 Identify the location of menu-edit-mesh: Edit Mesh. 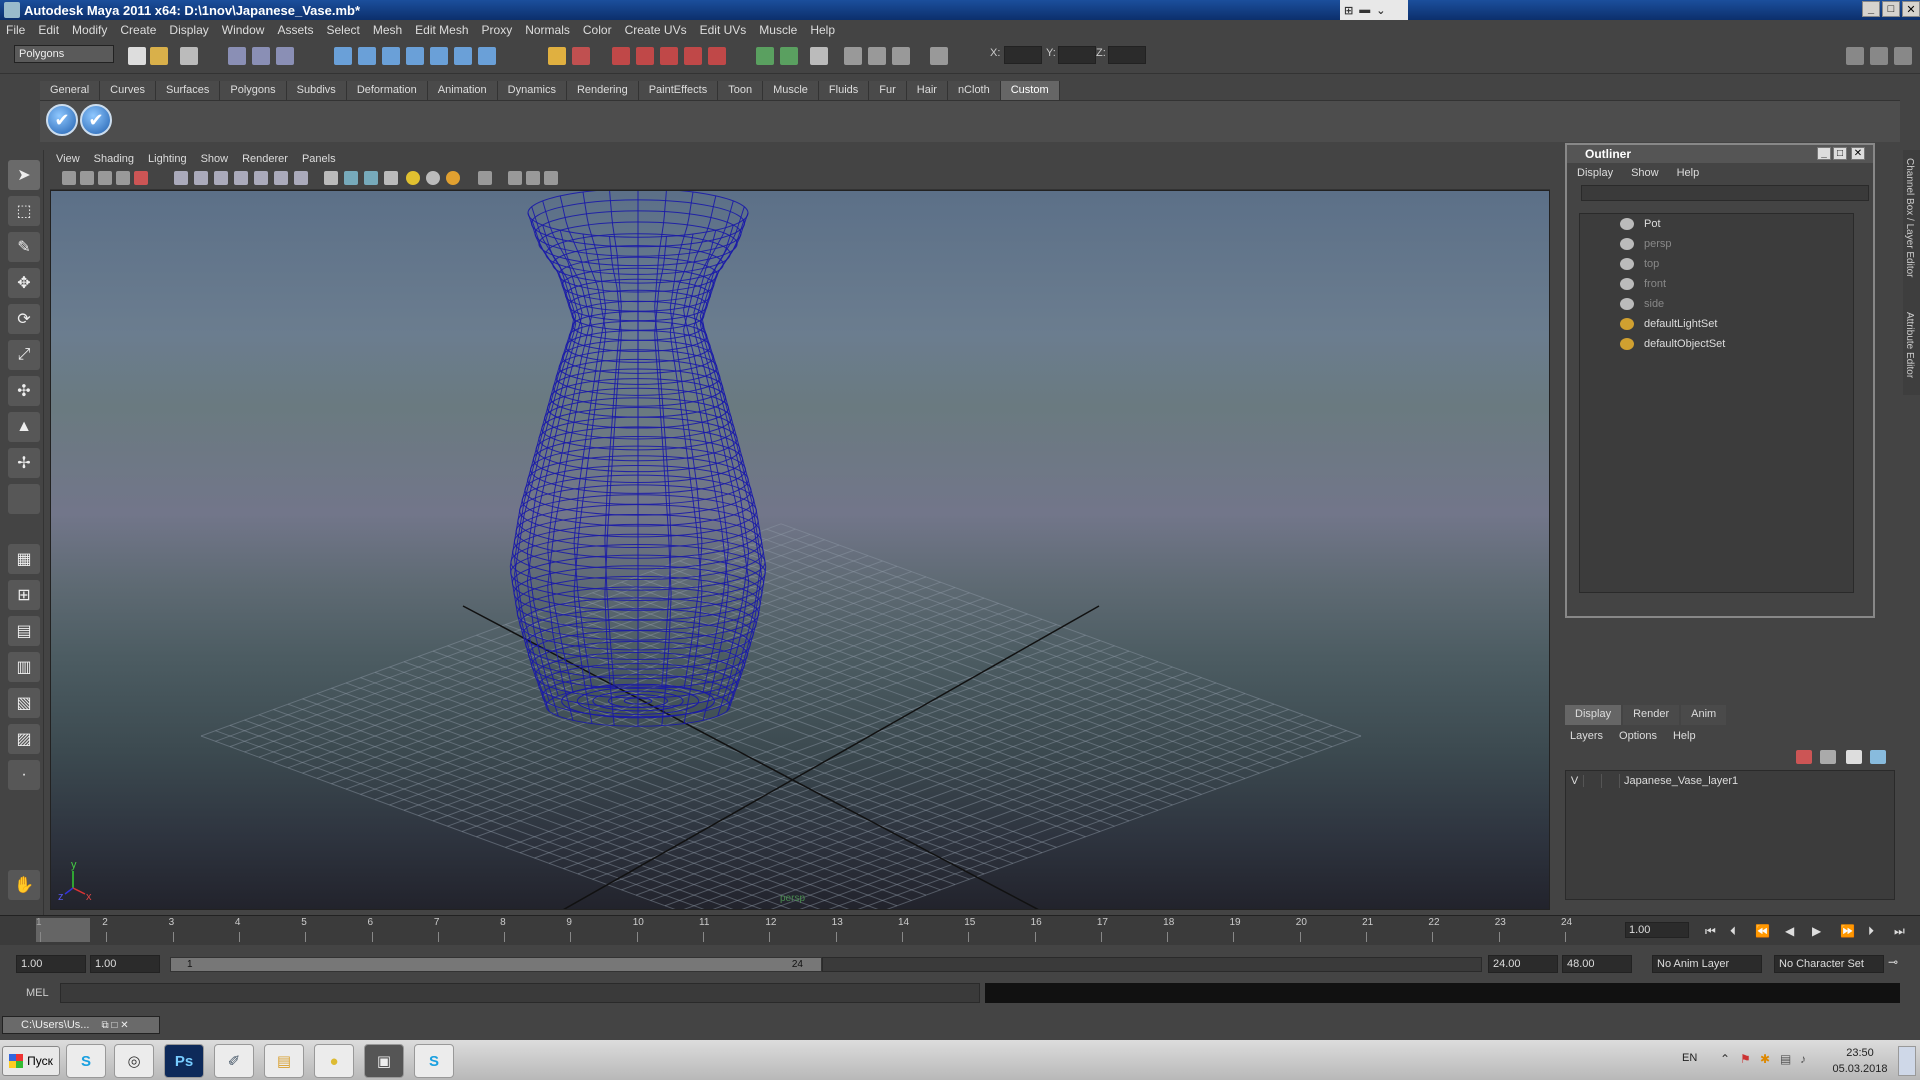
(441, 30).